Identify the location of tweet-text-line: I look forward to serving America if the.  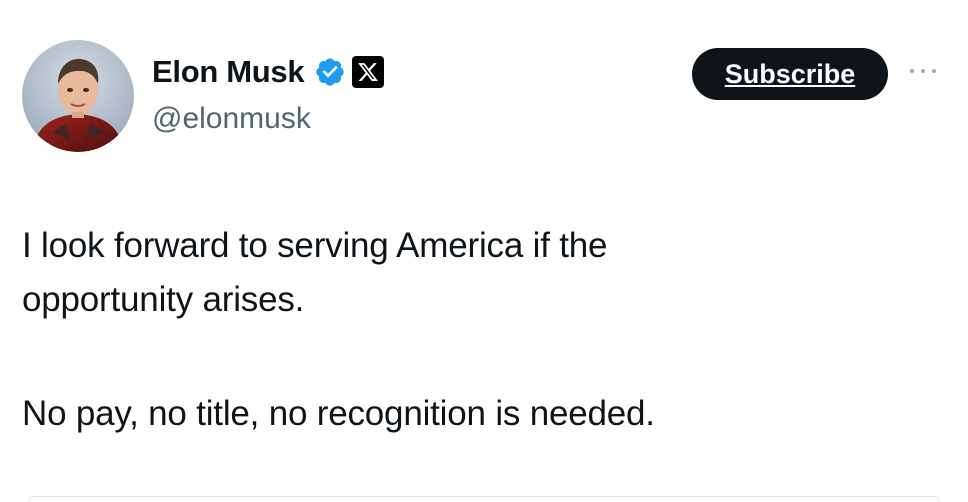
(315, 245).